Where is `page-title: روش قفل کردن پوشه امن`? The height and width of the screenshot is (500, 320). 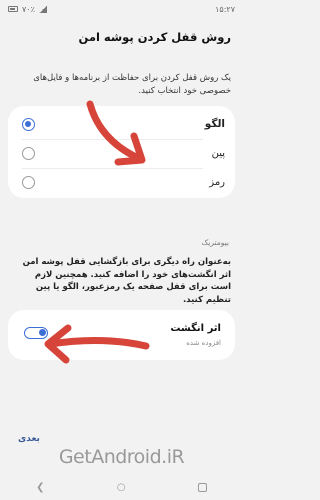 page-title: روش قفل کردن پوشه امن is located at coordinates (154, 37).